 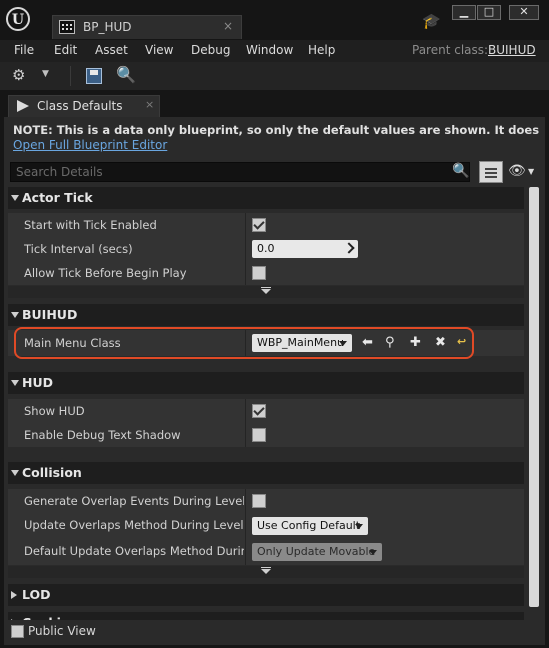 I want to click on category-label: Collision, so click(x=52, y=472).